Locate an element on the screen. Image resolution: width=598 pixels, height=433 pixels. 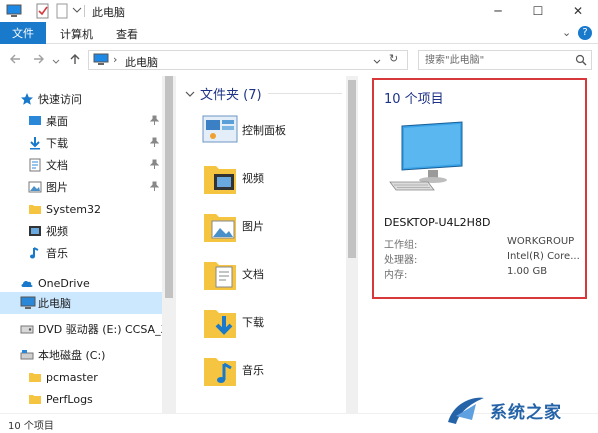
recent-locations-icon is located at coordinates (56, 62).